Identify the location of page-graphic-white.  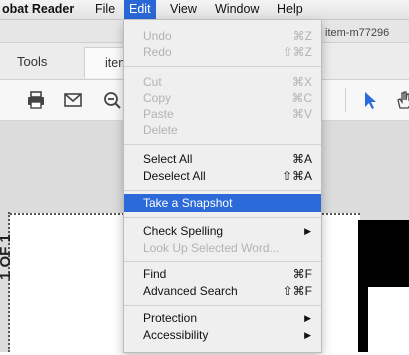
(388, 319).